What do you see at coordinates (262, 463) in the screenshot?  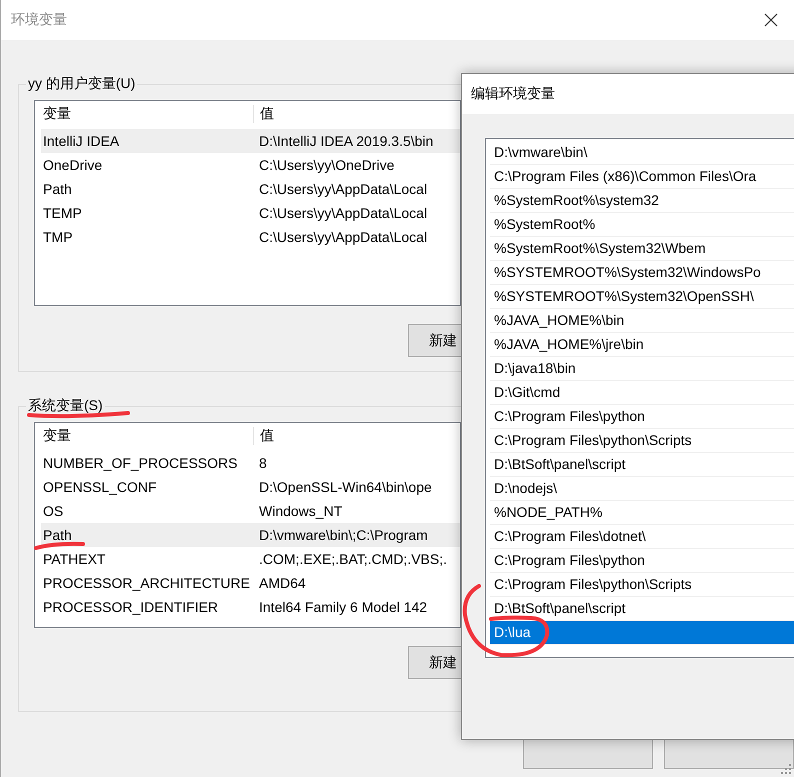 I see `variable-value: 8` at bounding box center [262, 463].